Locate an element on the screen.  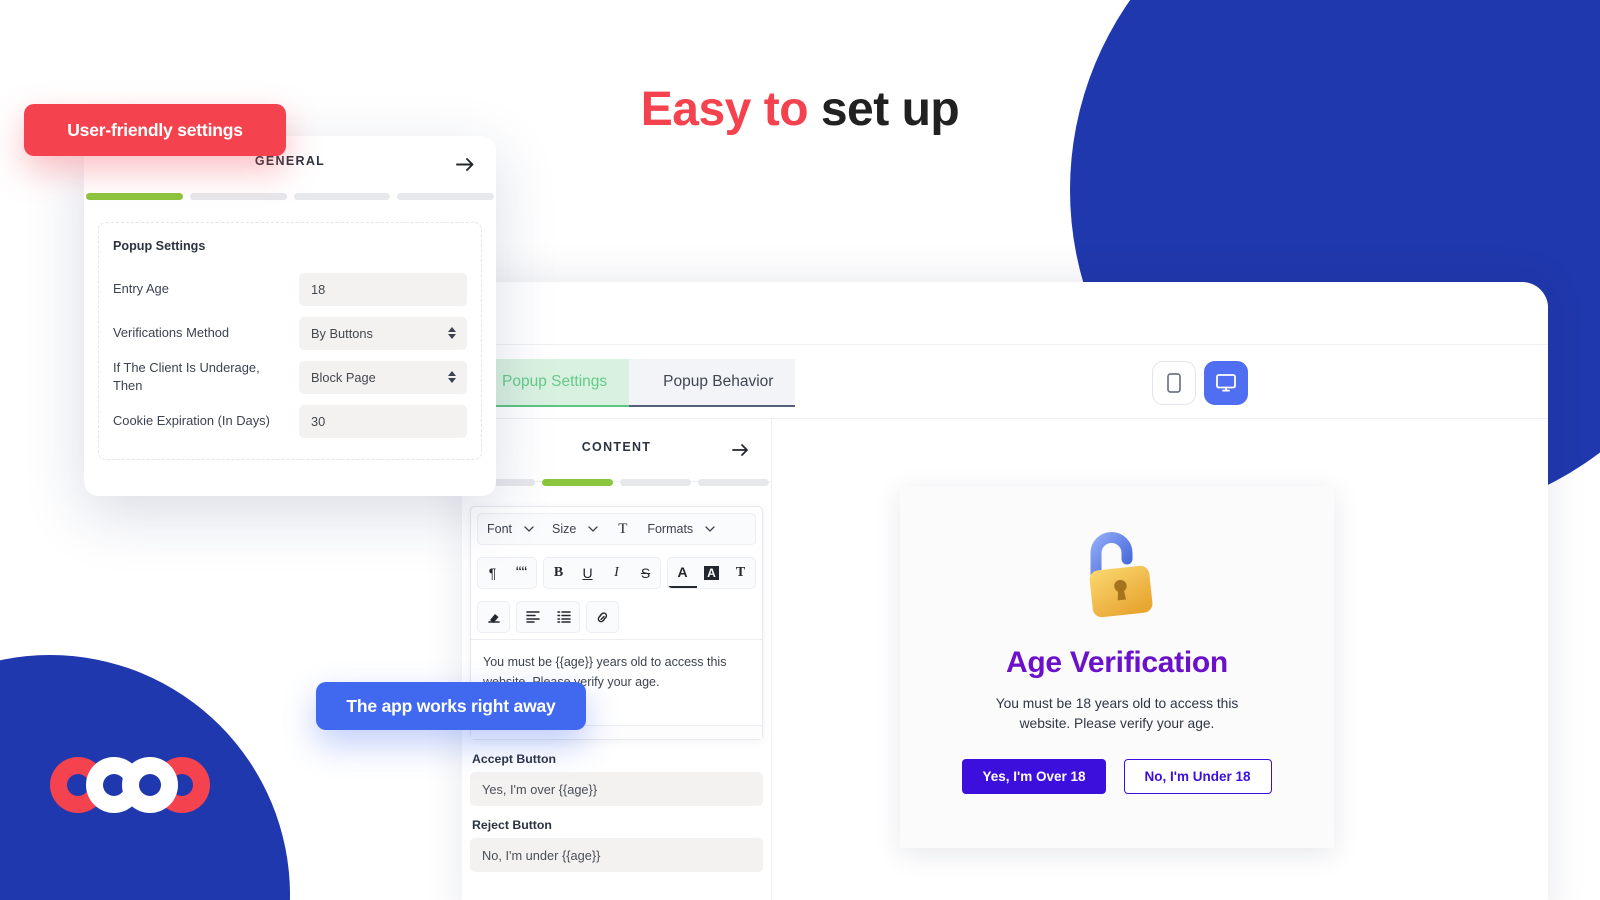
text-size-icon: T is located at coordinates (622, 529).